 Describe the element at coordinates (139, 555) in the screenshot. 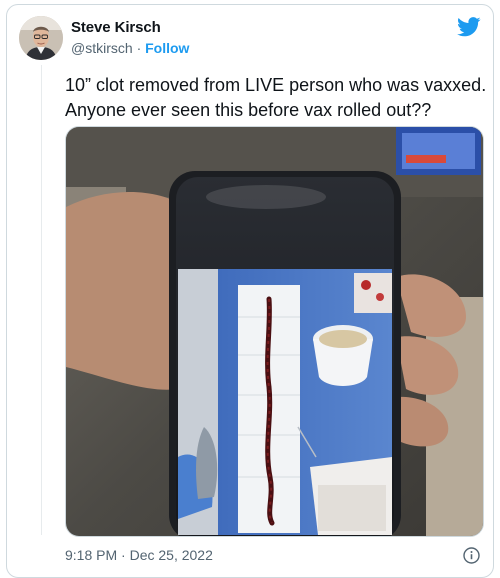

I see `tweet-timestamp: 9:18 PM · Dec 25, 2022` at that location.